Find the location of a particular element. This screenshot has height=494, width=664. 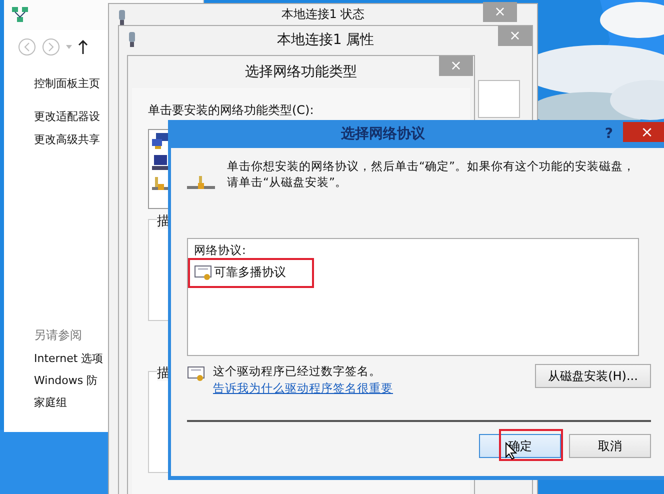

sidebar-link: Windows 防 is located at coordinates (66, 380).